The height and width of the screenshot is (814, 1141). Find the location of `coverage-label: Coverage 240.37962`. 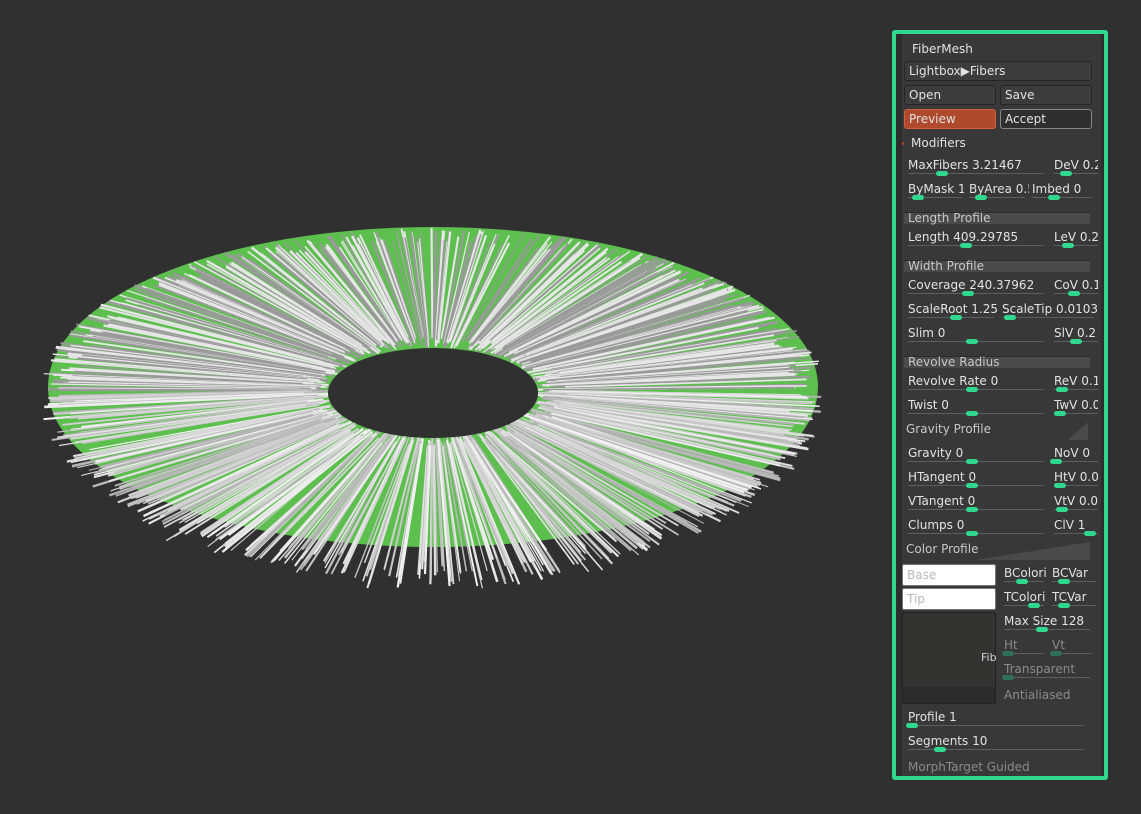

coverage-label: Coverage 240.37962 is located at coordinates (971, 285).